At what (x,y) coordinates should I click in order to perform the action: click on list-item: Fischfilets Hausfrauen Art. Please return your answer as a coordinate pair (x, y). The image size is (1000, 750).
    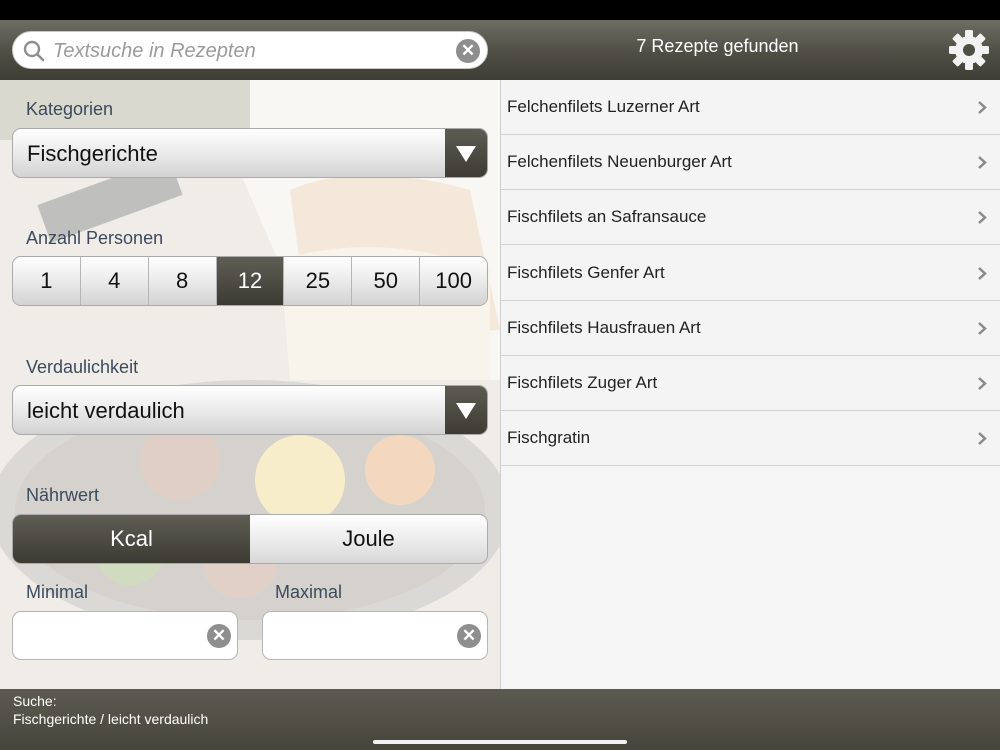
    Looking at the image, I should click on (750, 328).